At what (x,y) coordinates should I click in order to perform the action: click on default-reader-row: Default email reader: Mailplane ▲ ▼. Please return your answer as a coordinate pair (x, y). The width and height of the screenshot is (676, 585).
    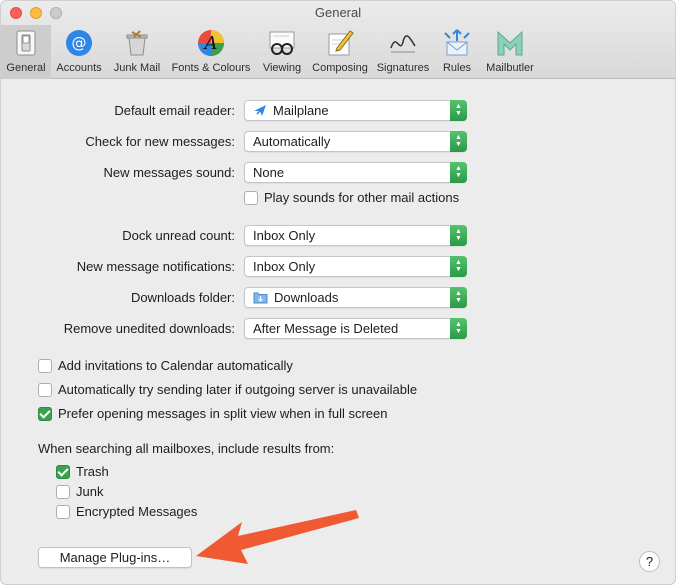
    Looking at the image, I should click on (338, 110).